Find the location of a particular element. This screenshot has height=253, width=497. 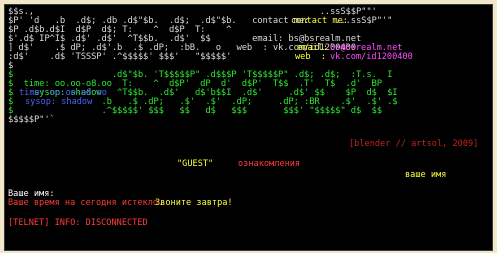

ansi-art-line: :d$' .d$ 'TSSSP' .^$$$$$' $$$' "$$$$$' is located at coordinates (120, 57).